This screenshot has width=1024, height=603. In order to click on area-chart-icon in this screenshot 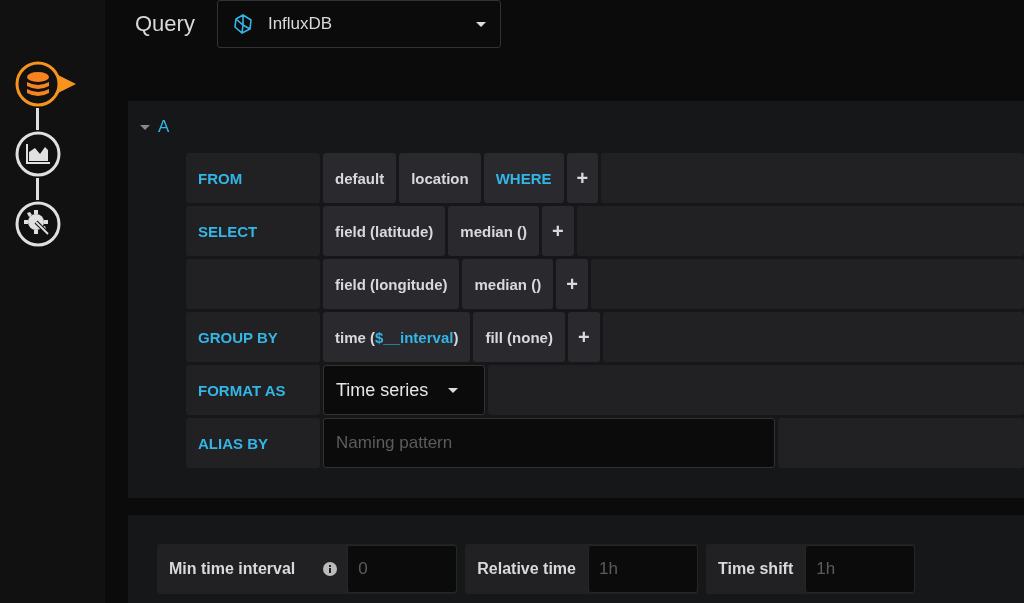, I will do `click(38, 154)`.